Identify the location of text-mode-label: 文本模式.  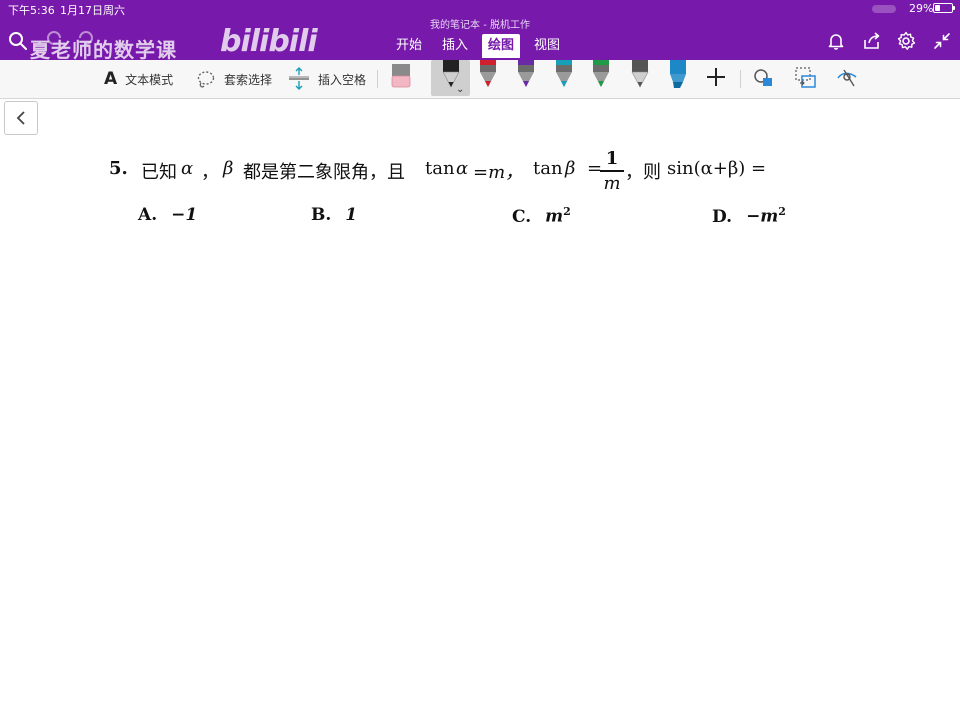
(149, 79).